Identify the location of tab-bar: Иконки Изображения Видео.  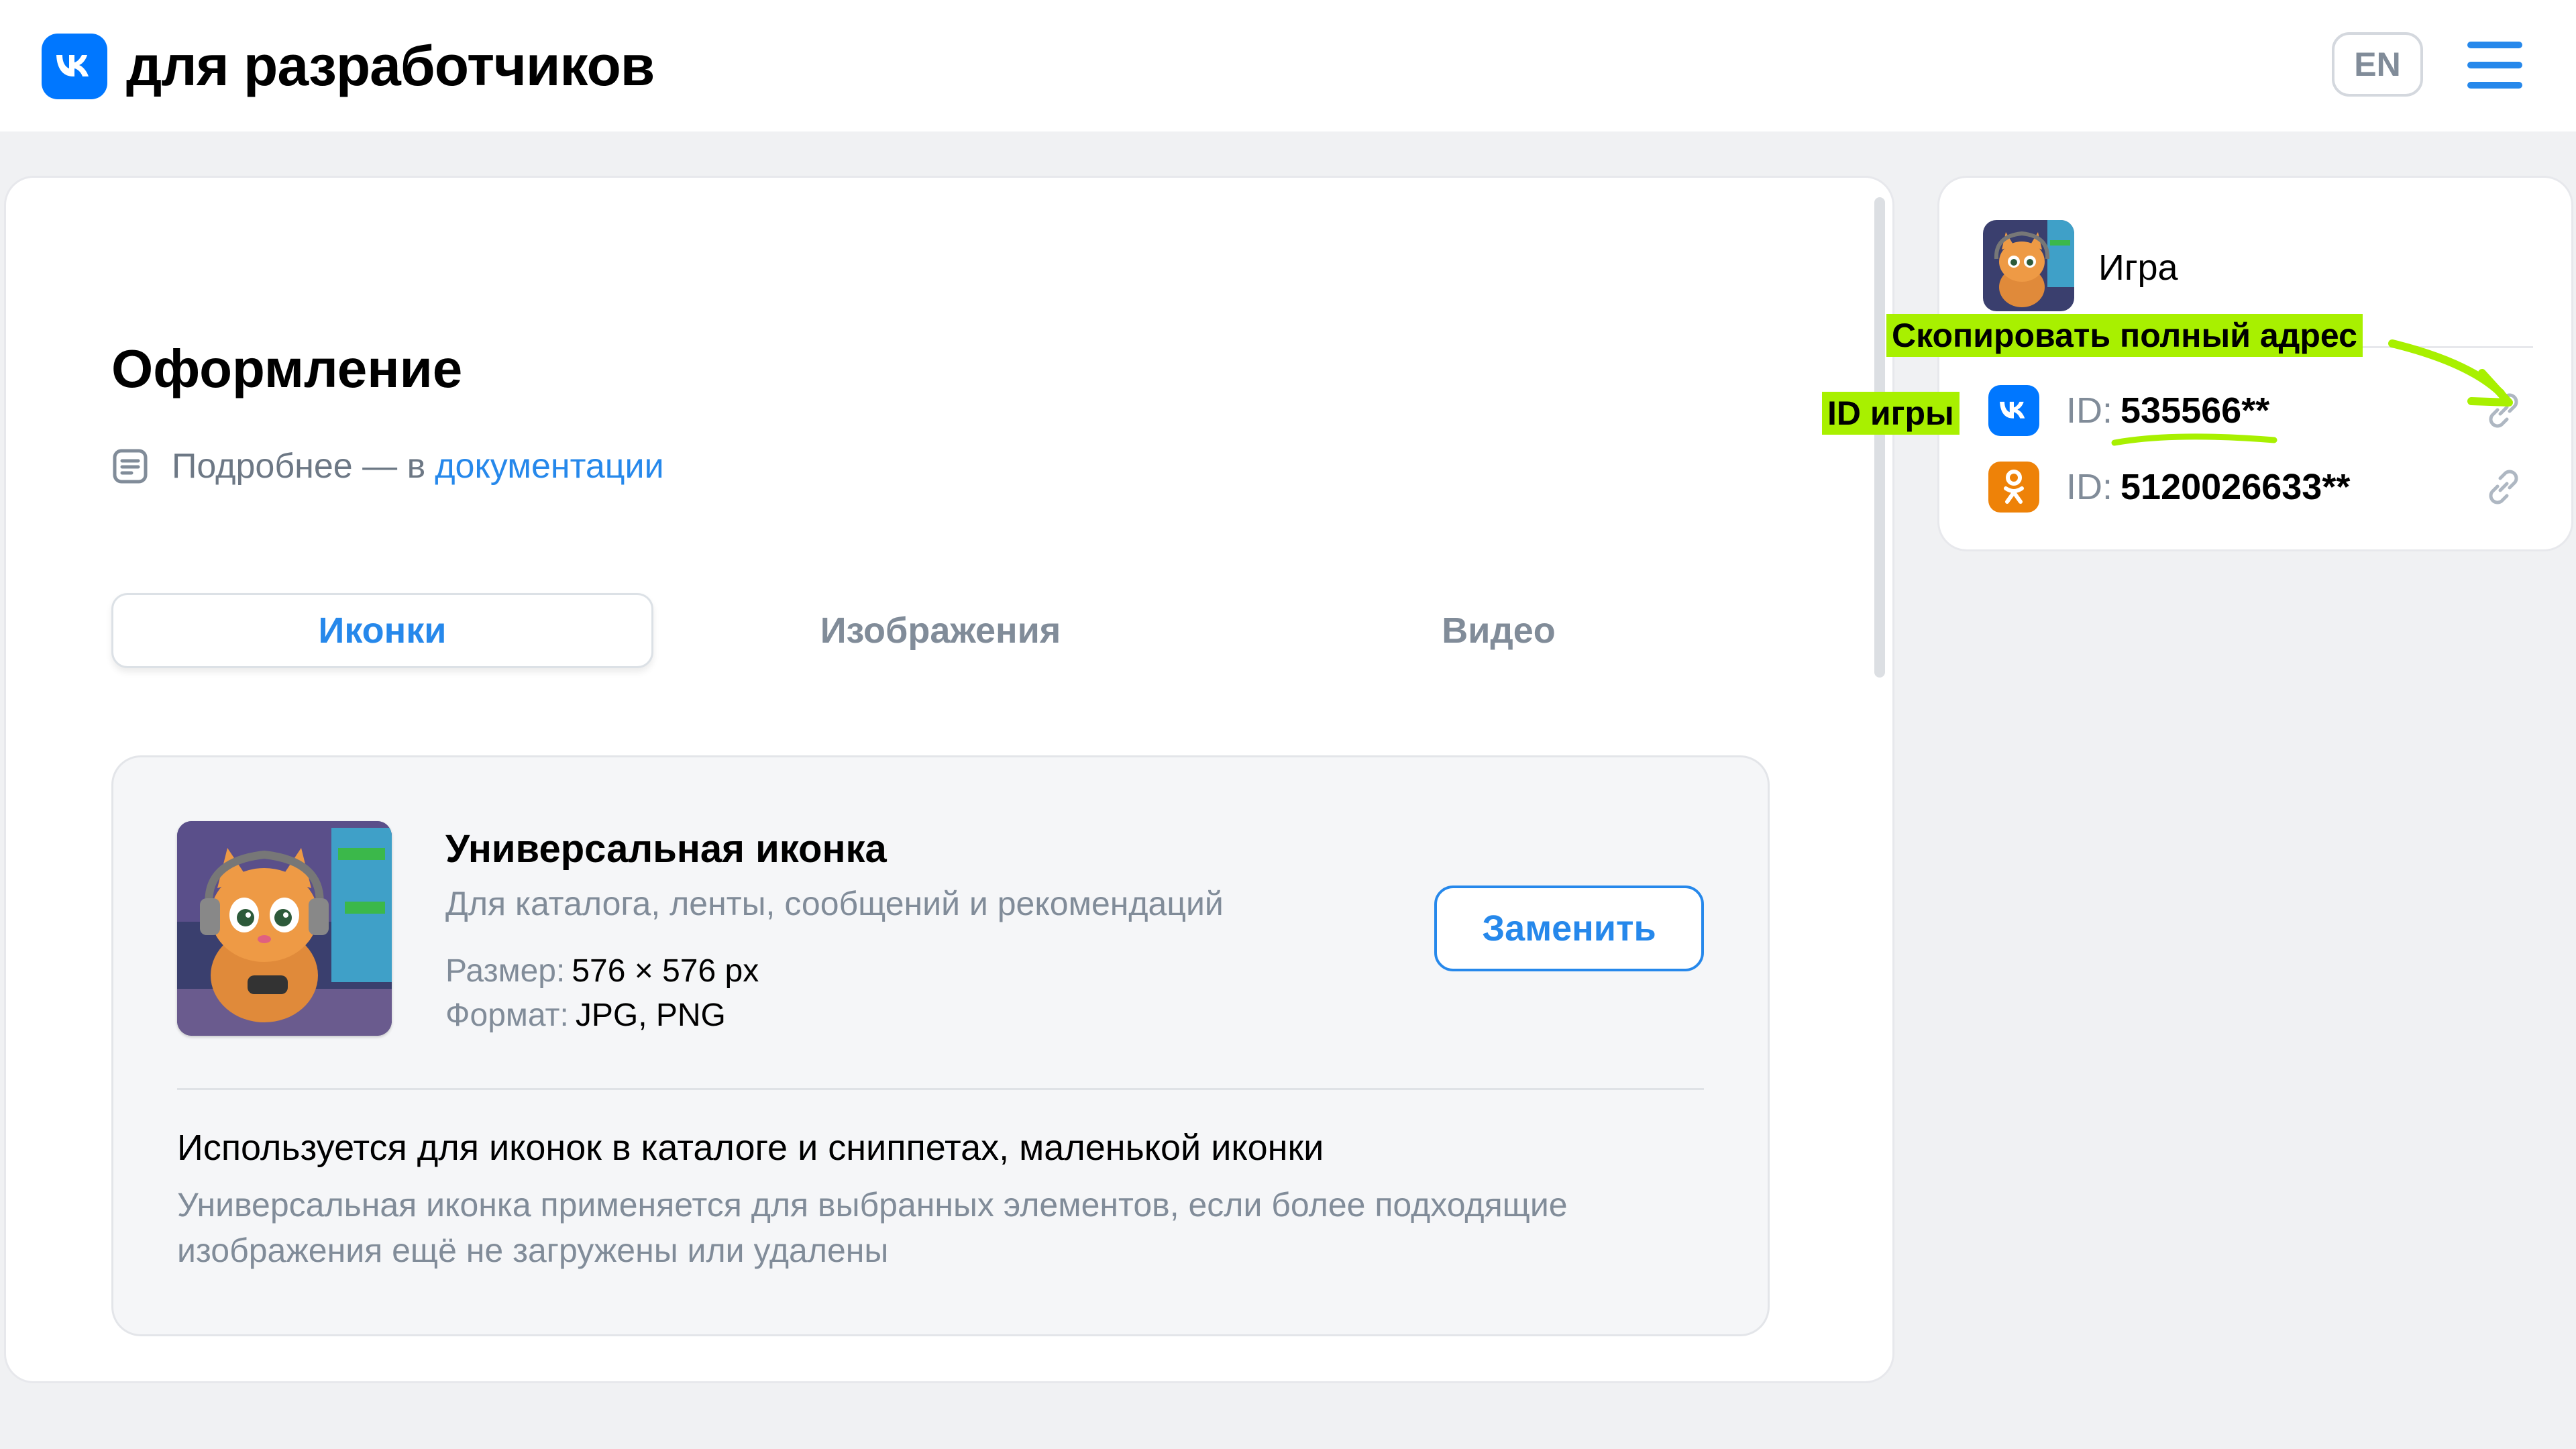
(939, 632).